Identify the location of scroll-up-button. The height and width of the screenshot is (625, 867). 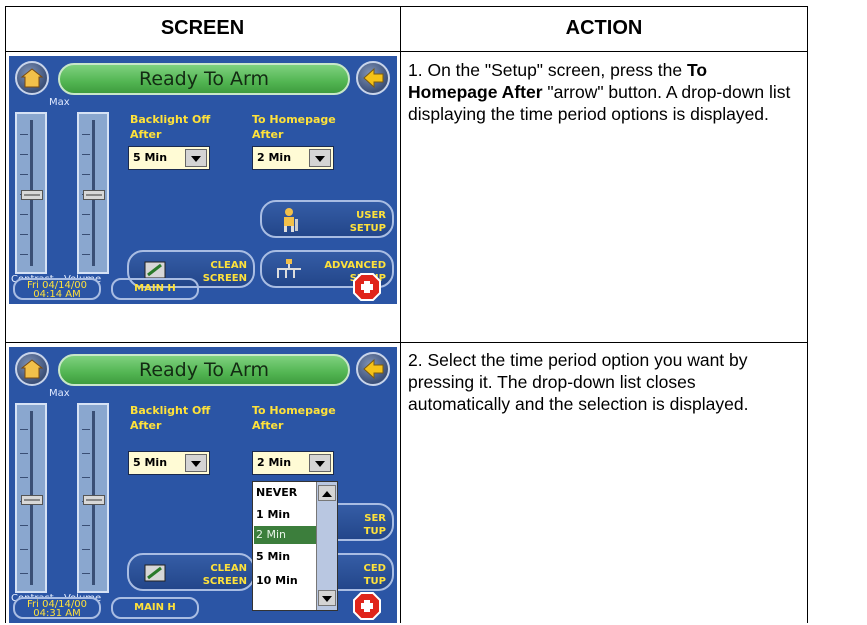
(327, 493).